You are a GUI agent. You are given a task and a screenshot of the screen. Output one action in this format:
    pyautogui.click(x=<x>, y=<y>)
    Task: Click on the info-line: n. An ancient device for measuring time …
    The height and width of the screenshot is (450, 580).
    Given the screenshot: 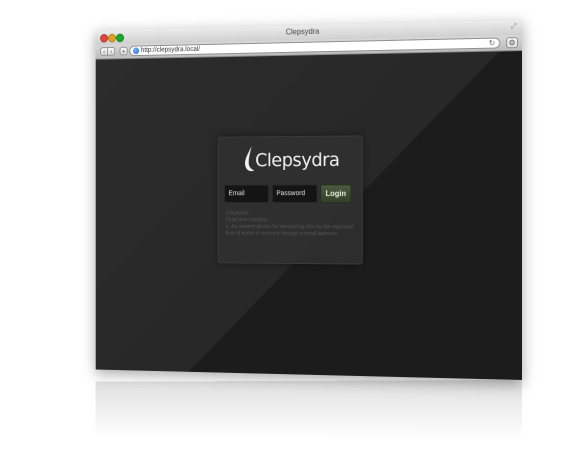 What is the action you would take?
    pyautogui.click(x=289, y=230)
    